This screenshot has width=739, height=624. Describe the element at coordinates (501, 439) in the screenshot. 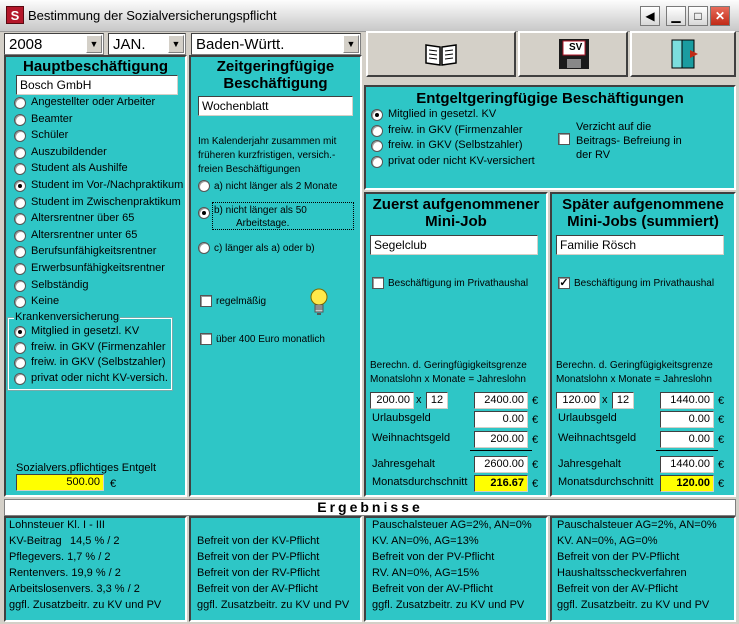

I see `minijob1-weihnachtsgeld-input: 200.00` at that location.